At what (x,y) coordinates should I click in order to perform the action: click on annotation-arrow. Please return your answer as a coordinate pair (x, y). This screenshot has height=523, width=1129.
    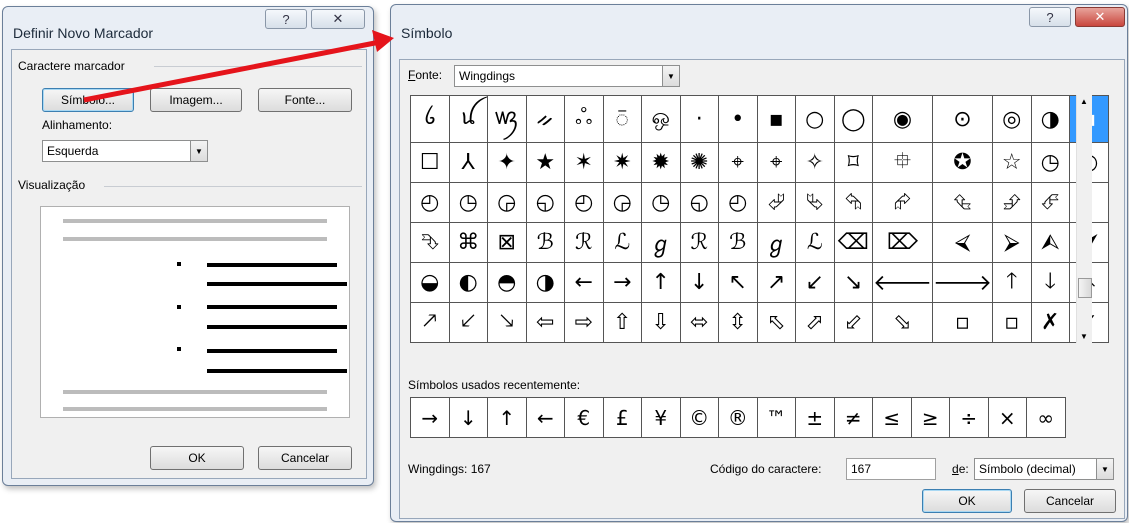
    Looking at the image, I should click on (238, 66).